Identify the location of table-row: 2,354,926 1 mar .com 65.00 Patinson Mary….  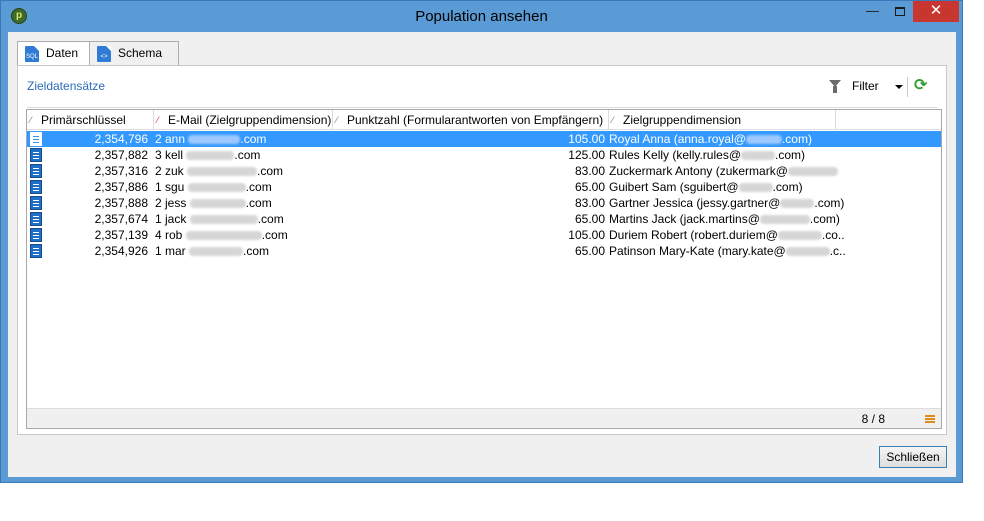
(484, 251).